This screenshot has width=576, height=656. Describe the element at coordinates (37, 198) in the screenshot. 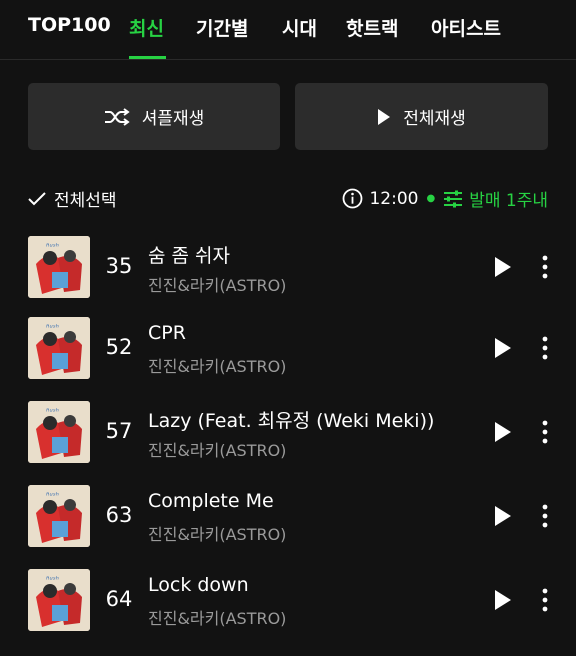

I see `checkmark-icon` at that location.